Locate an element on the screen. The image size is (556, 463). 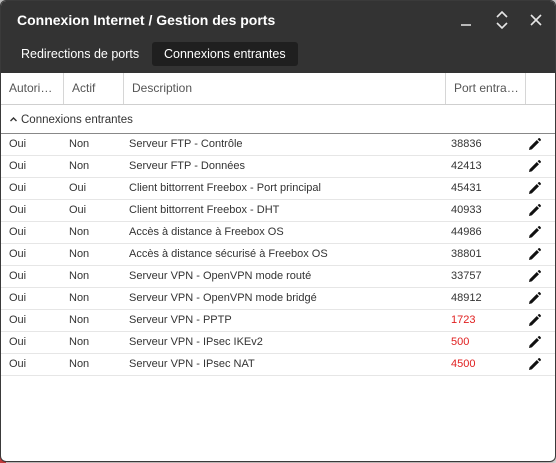
minimize-button is located at coordinates (466, 20).